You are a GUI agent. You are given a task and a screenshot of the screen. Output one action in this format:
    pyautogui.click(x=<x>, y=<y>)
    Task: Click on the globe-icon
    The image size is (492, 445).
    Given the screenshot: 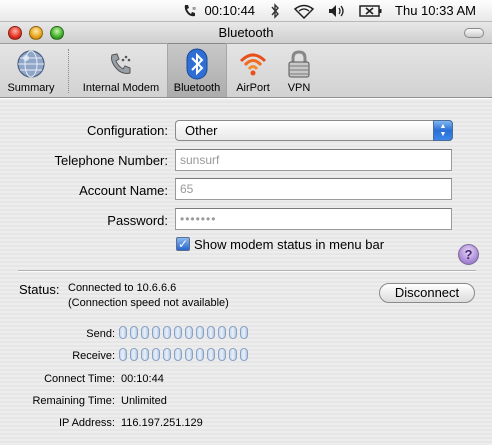 What is the action you would take?
    pyautogui.click(x=31, y=64)
    